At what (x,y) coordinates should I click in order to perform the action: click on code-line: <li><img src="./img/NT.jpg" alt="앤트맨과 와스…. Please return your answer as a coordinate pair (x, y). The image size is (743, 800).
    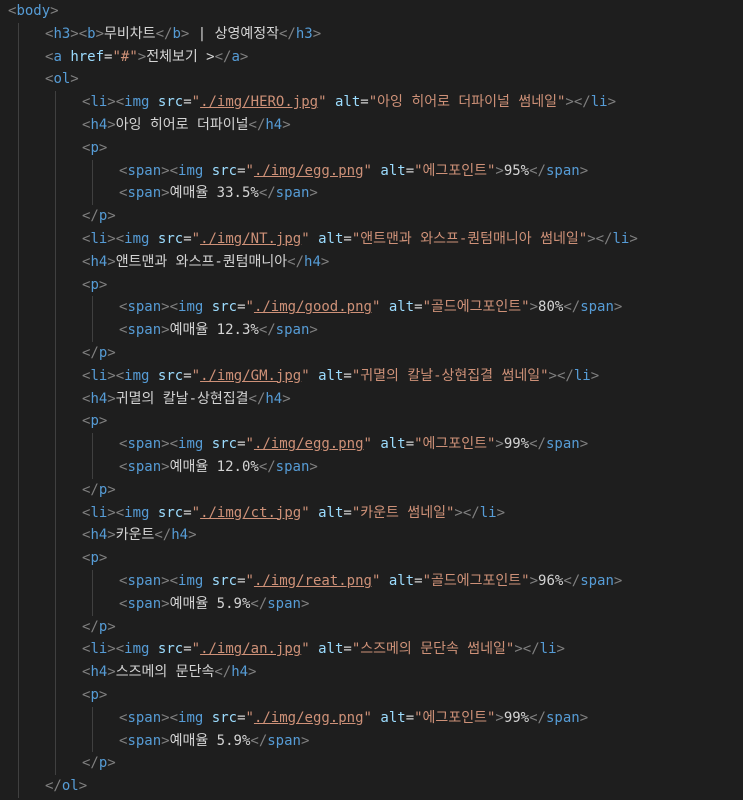
    Looking at the image, I should click on (371, 239).